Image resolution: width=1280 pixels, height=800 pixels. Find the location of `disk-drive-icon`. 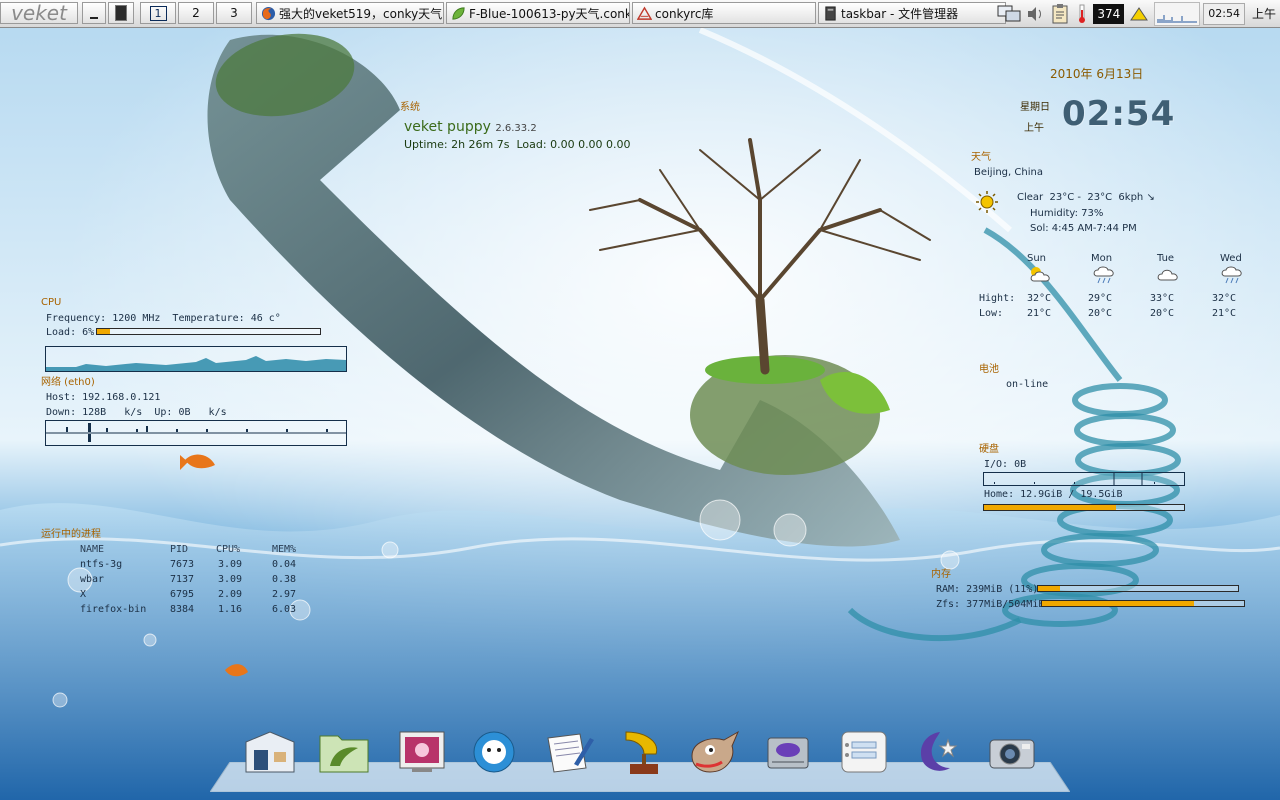

disk-drive-icon is located at coordinates (788, 753).